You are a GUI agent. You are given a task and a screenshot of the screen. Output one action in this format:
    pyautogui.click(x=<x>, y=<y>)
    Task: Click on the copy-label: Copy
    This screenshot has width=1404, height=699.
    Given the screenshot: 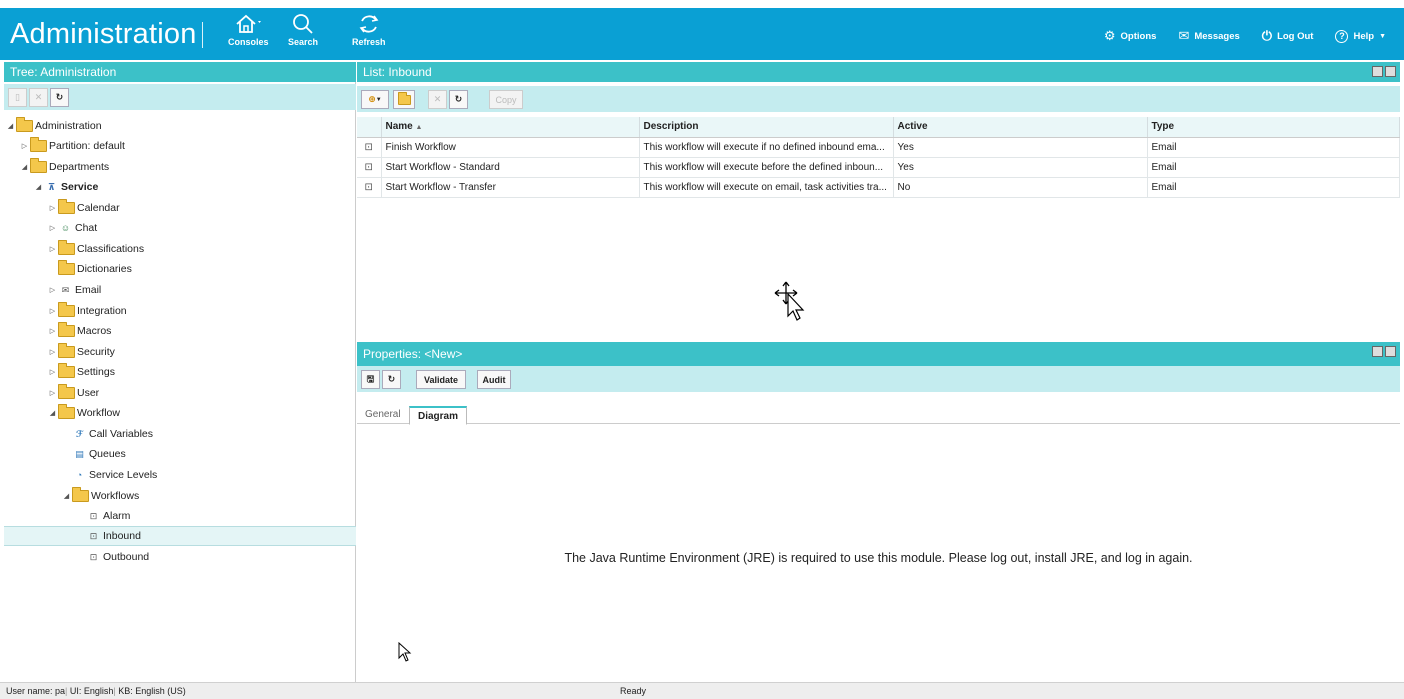 What is the action you would take?
    pyautogui.click(x=506, y=99)
    